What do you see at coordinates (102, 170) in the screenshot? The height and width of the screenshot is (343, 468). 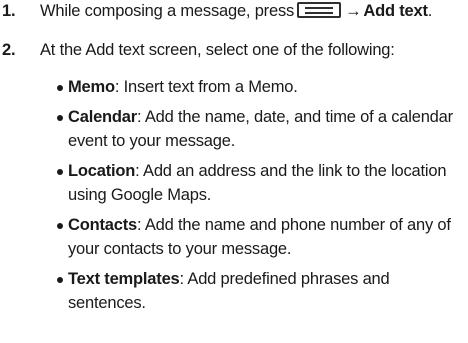 I see `option-term: Location` at bounding box center [102, 170].